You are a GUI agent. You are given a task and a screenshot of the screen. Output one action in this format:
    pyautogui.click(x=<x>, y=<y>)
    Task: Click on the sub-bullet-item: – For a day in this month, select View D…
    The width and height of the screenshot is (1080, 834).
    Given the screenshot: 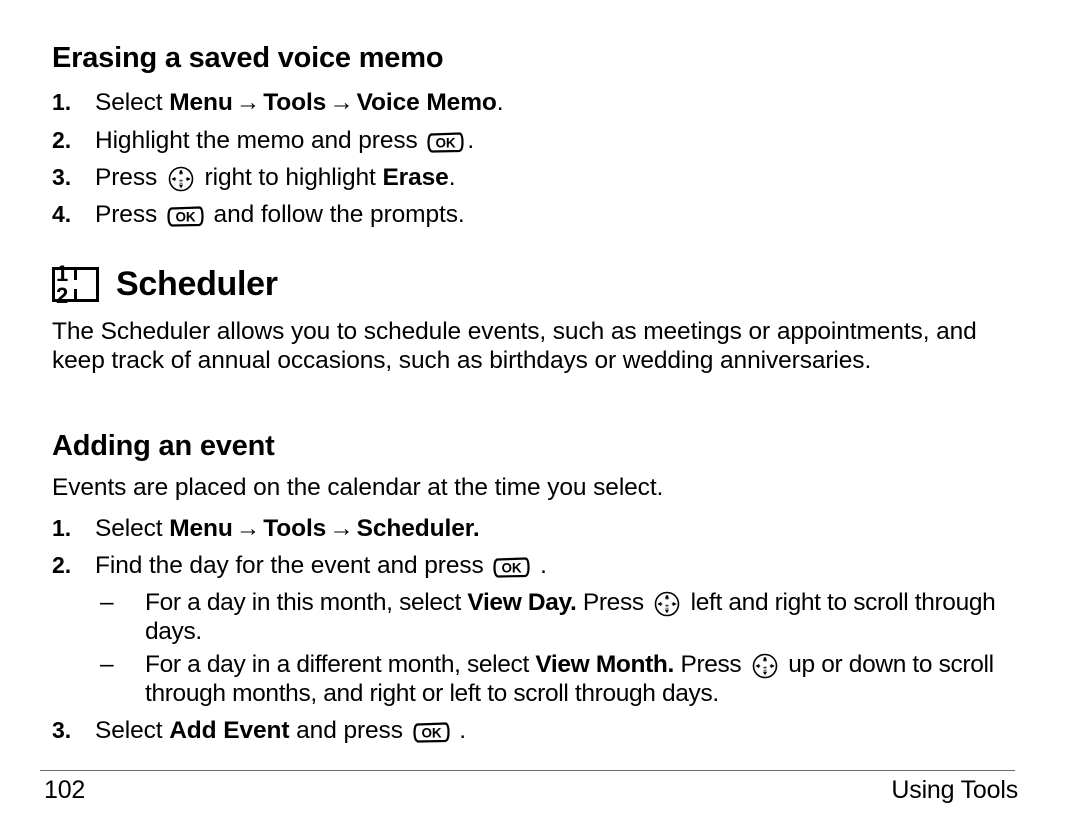 What is the action you would take?
    pyautogui.click(x=565, y=617)
    